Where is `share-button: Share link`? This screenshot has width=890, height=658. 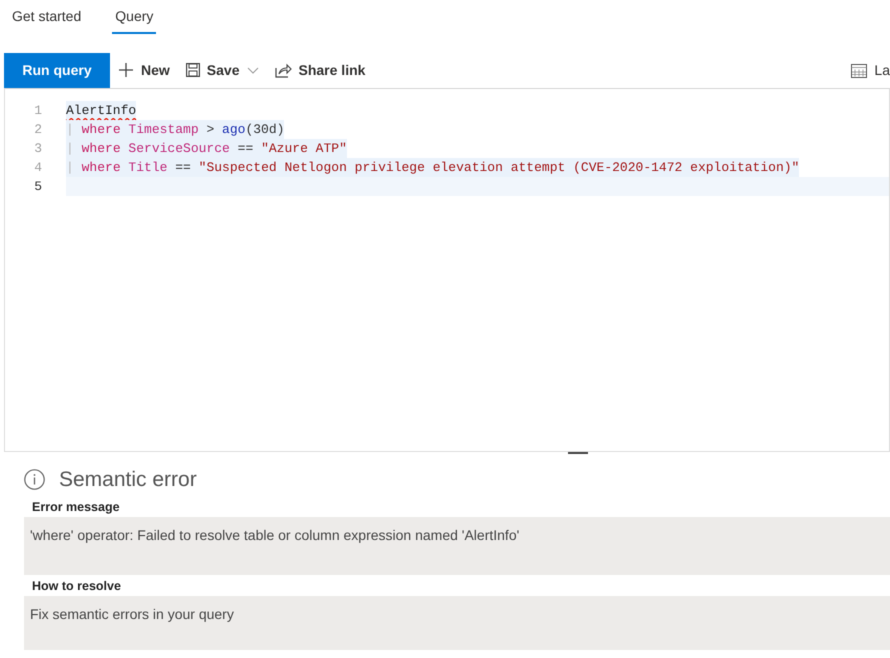
share-button: Share link is located at coordinates (320, 70).